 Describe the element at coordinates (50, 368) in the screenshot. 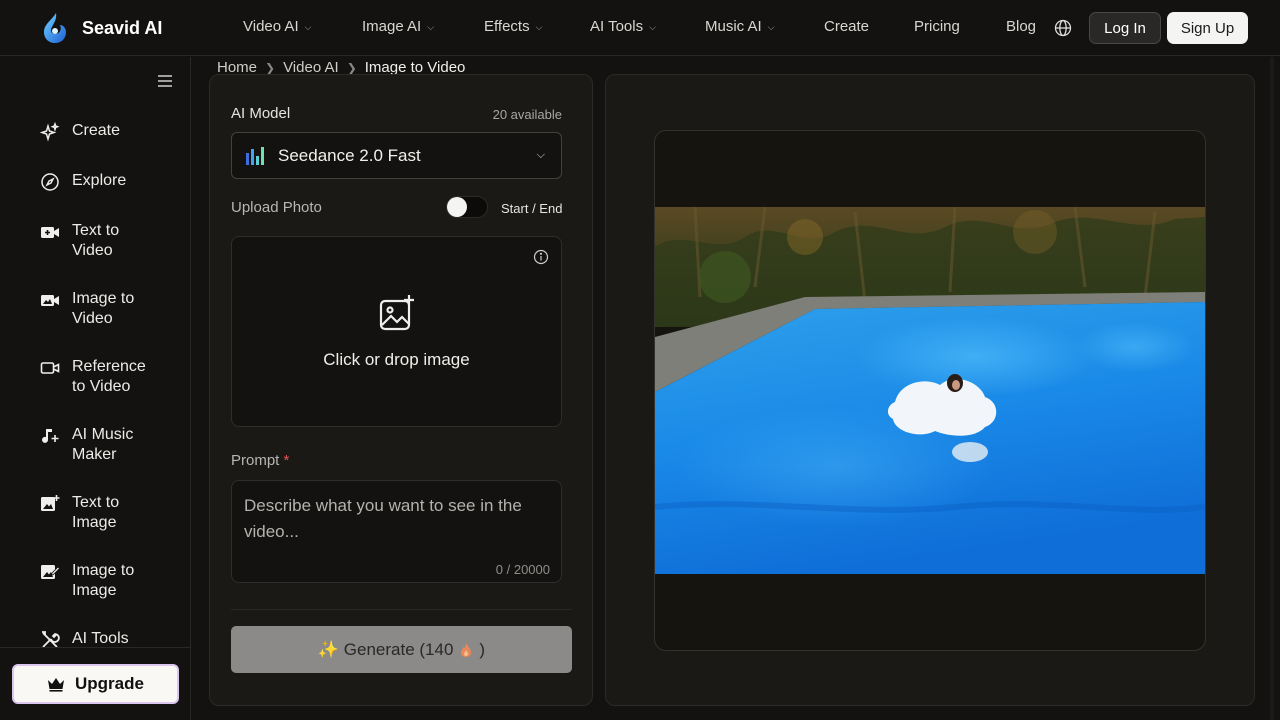

I see `camera-icon` at that location.